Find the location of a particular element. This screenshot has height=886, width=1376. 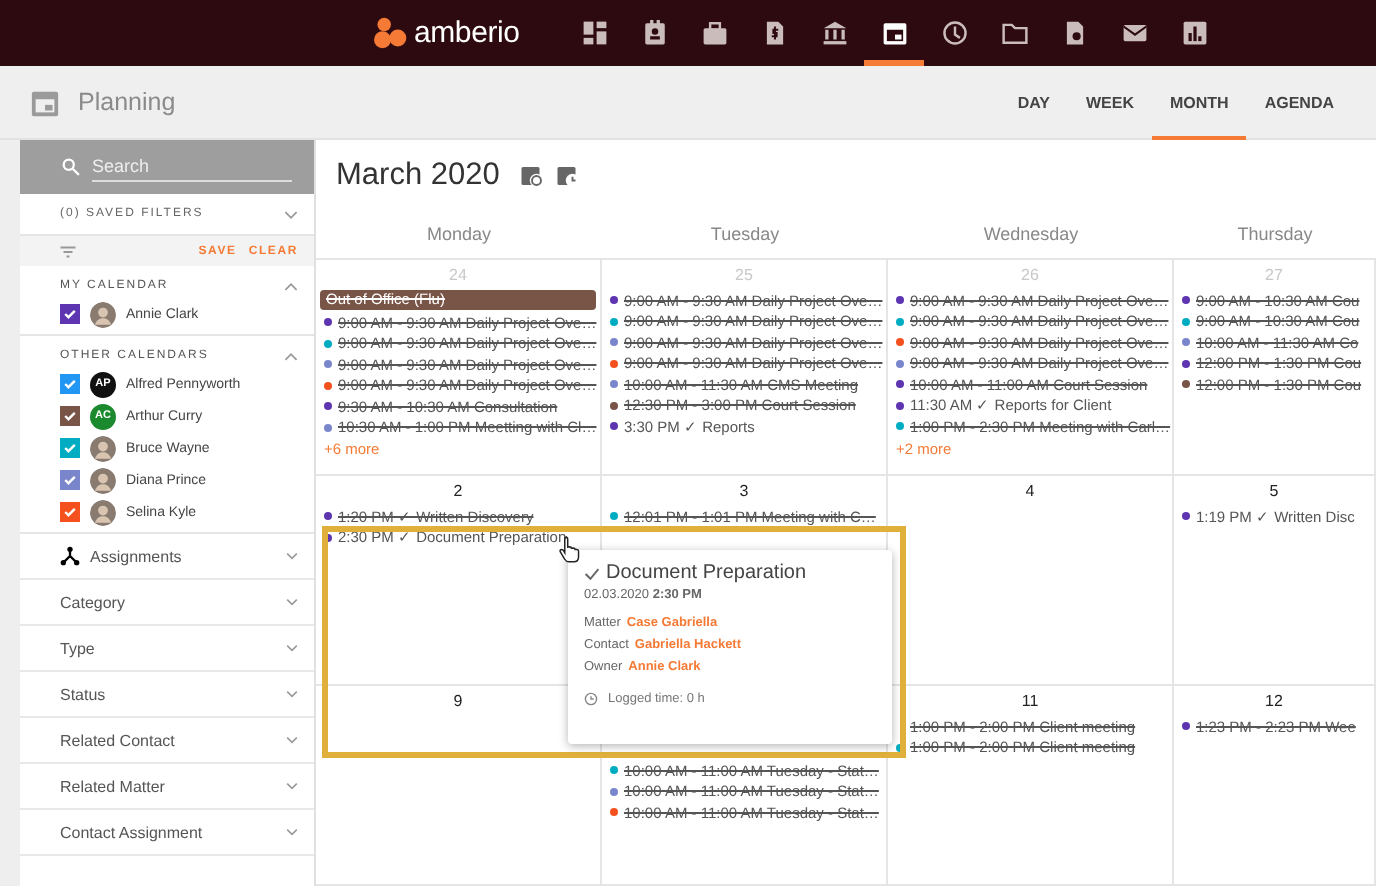

day-number: 12 is located at coordinates (1274, 703).